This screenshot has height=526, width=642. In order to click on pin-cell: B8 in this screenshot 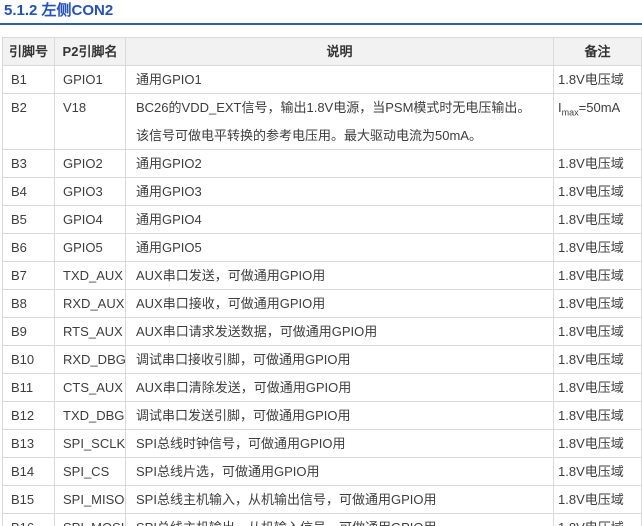, I will do `click(28, 303)`.